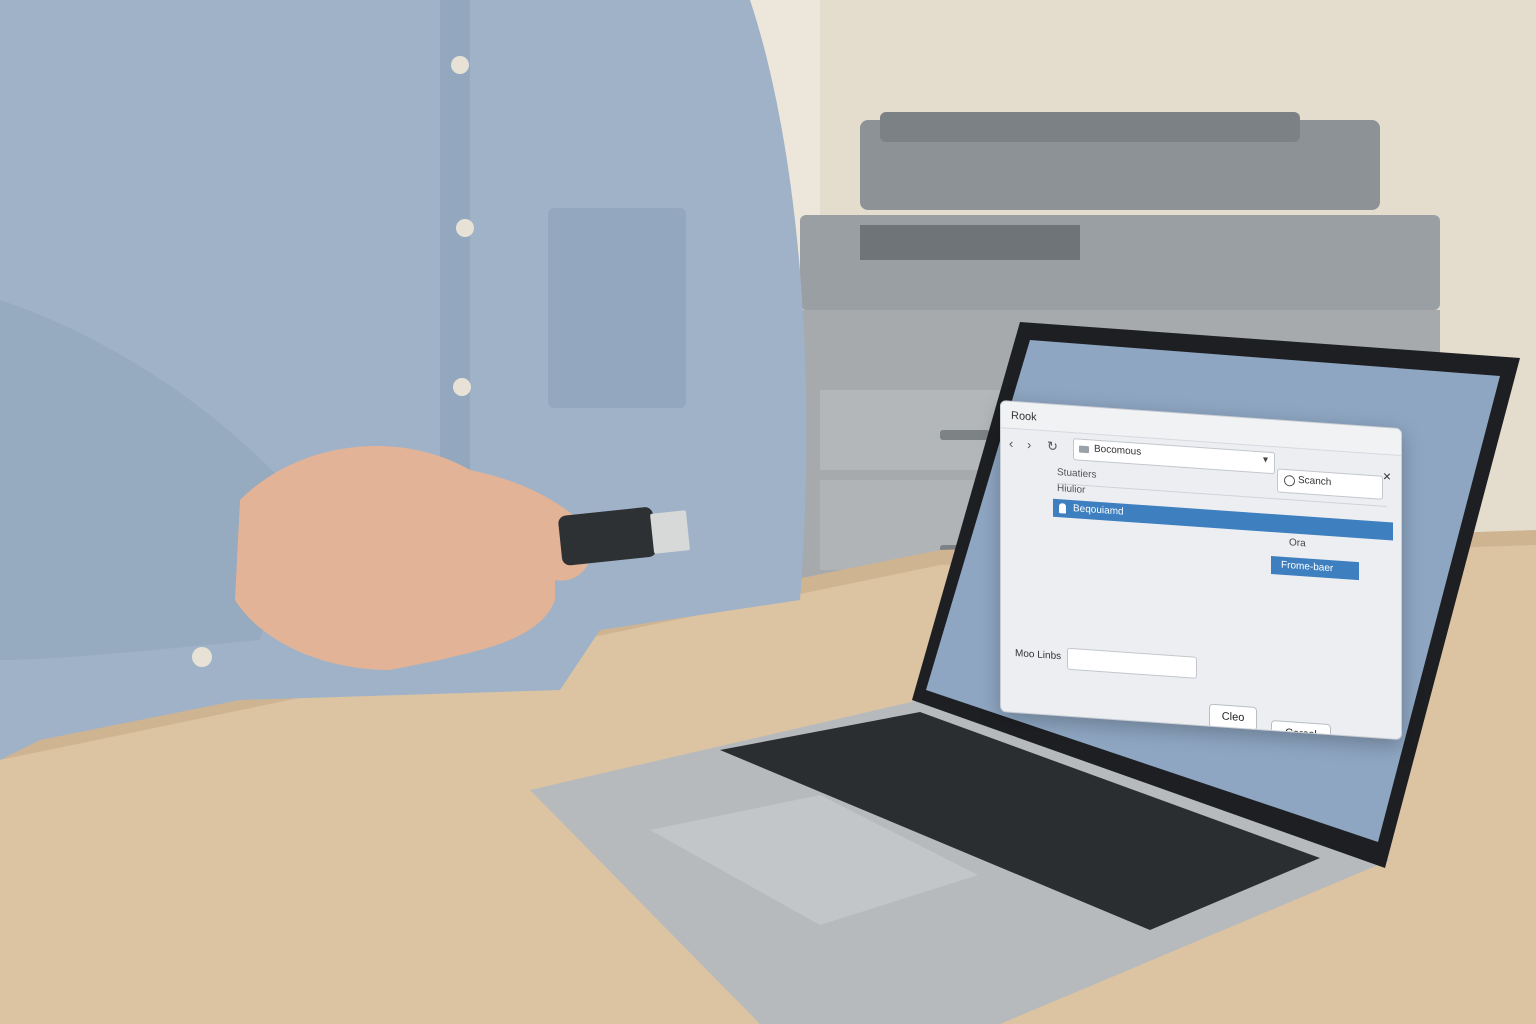  What do you see at coordinates (1011, 443) in the screenshot?
I see `back-icon: ‹` at bounding box center [1011, 443].